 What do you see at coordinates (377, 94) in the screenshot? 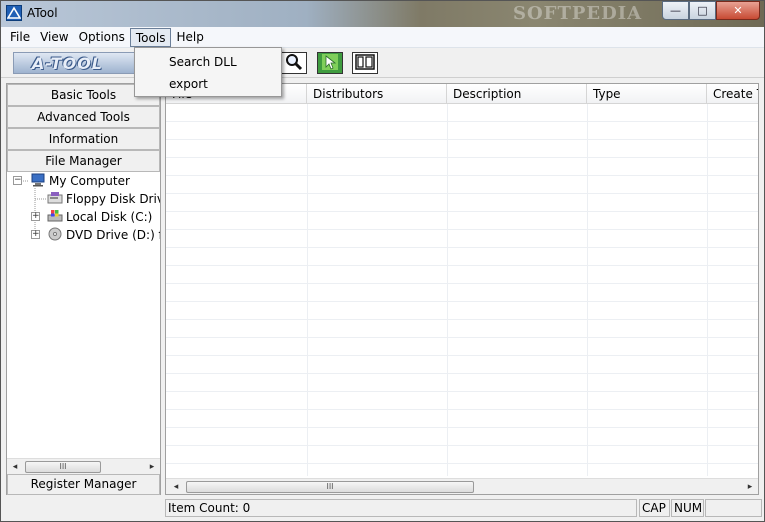
I see `column-header-distributors: Distributors` at bounding box center [377, 94].